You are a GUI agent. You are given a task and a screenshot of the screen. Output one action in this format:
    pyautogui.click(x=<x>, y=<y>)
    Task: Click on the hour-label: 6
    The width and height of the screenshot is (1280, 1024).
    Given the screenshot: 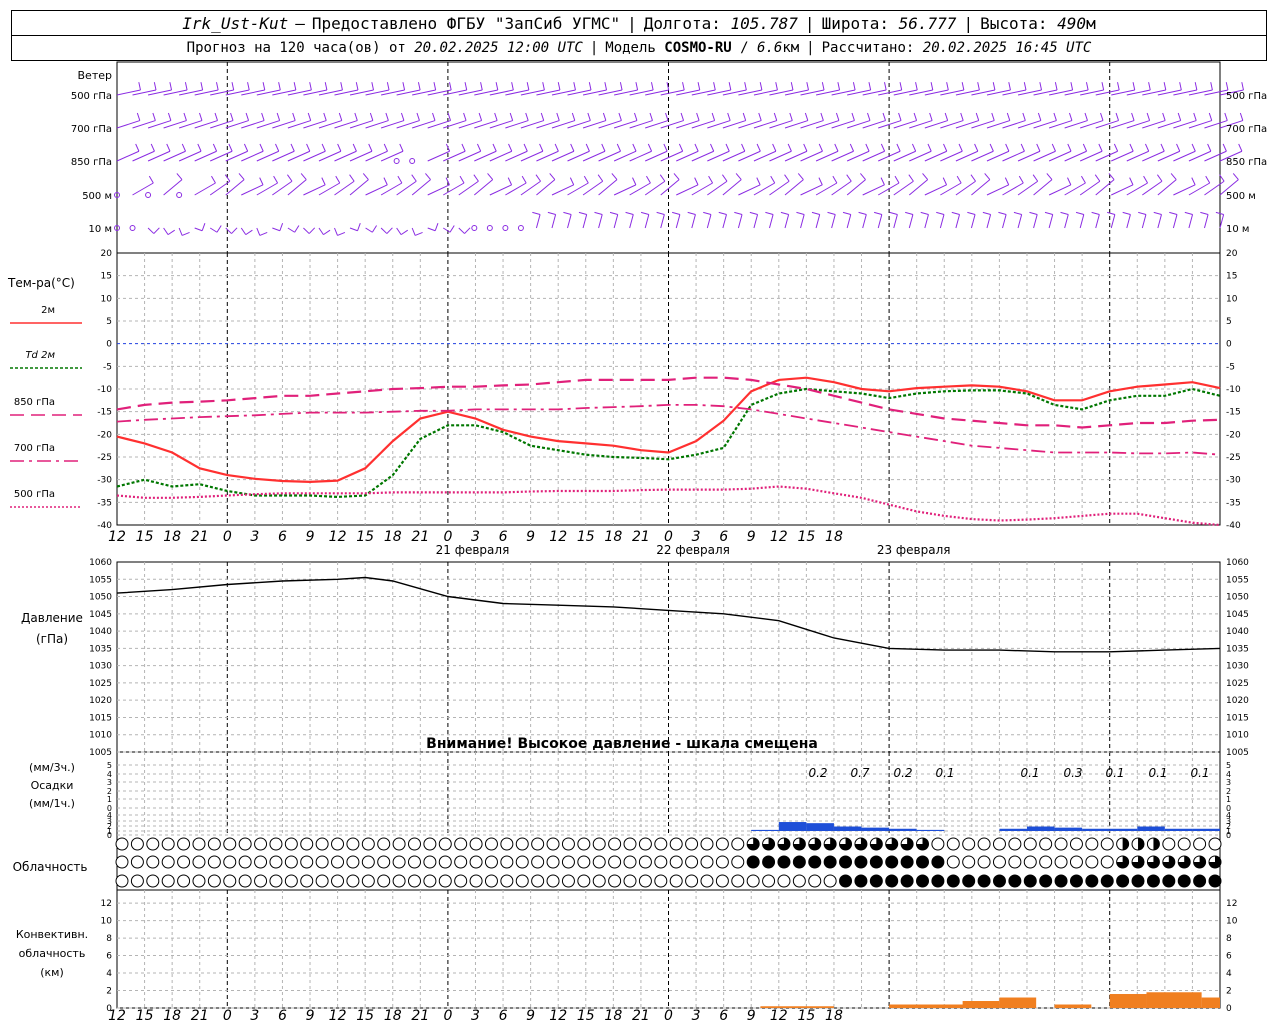 What is the action you would take?
    pyautogui.click(x=282, y=537)
    